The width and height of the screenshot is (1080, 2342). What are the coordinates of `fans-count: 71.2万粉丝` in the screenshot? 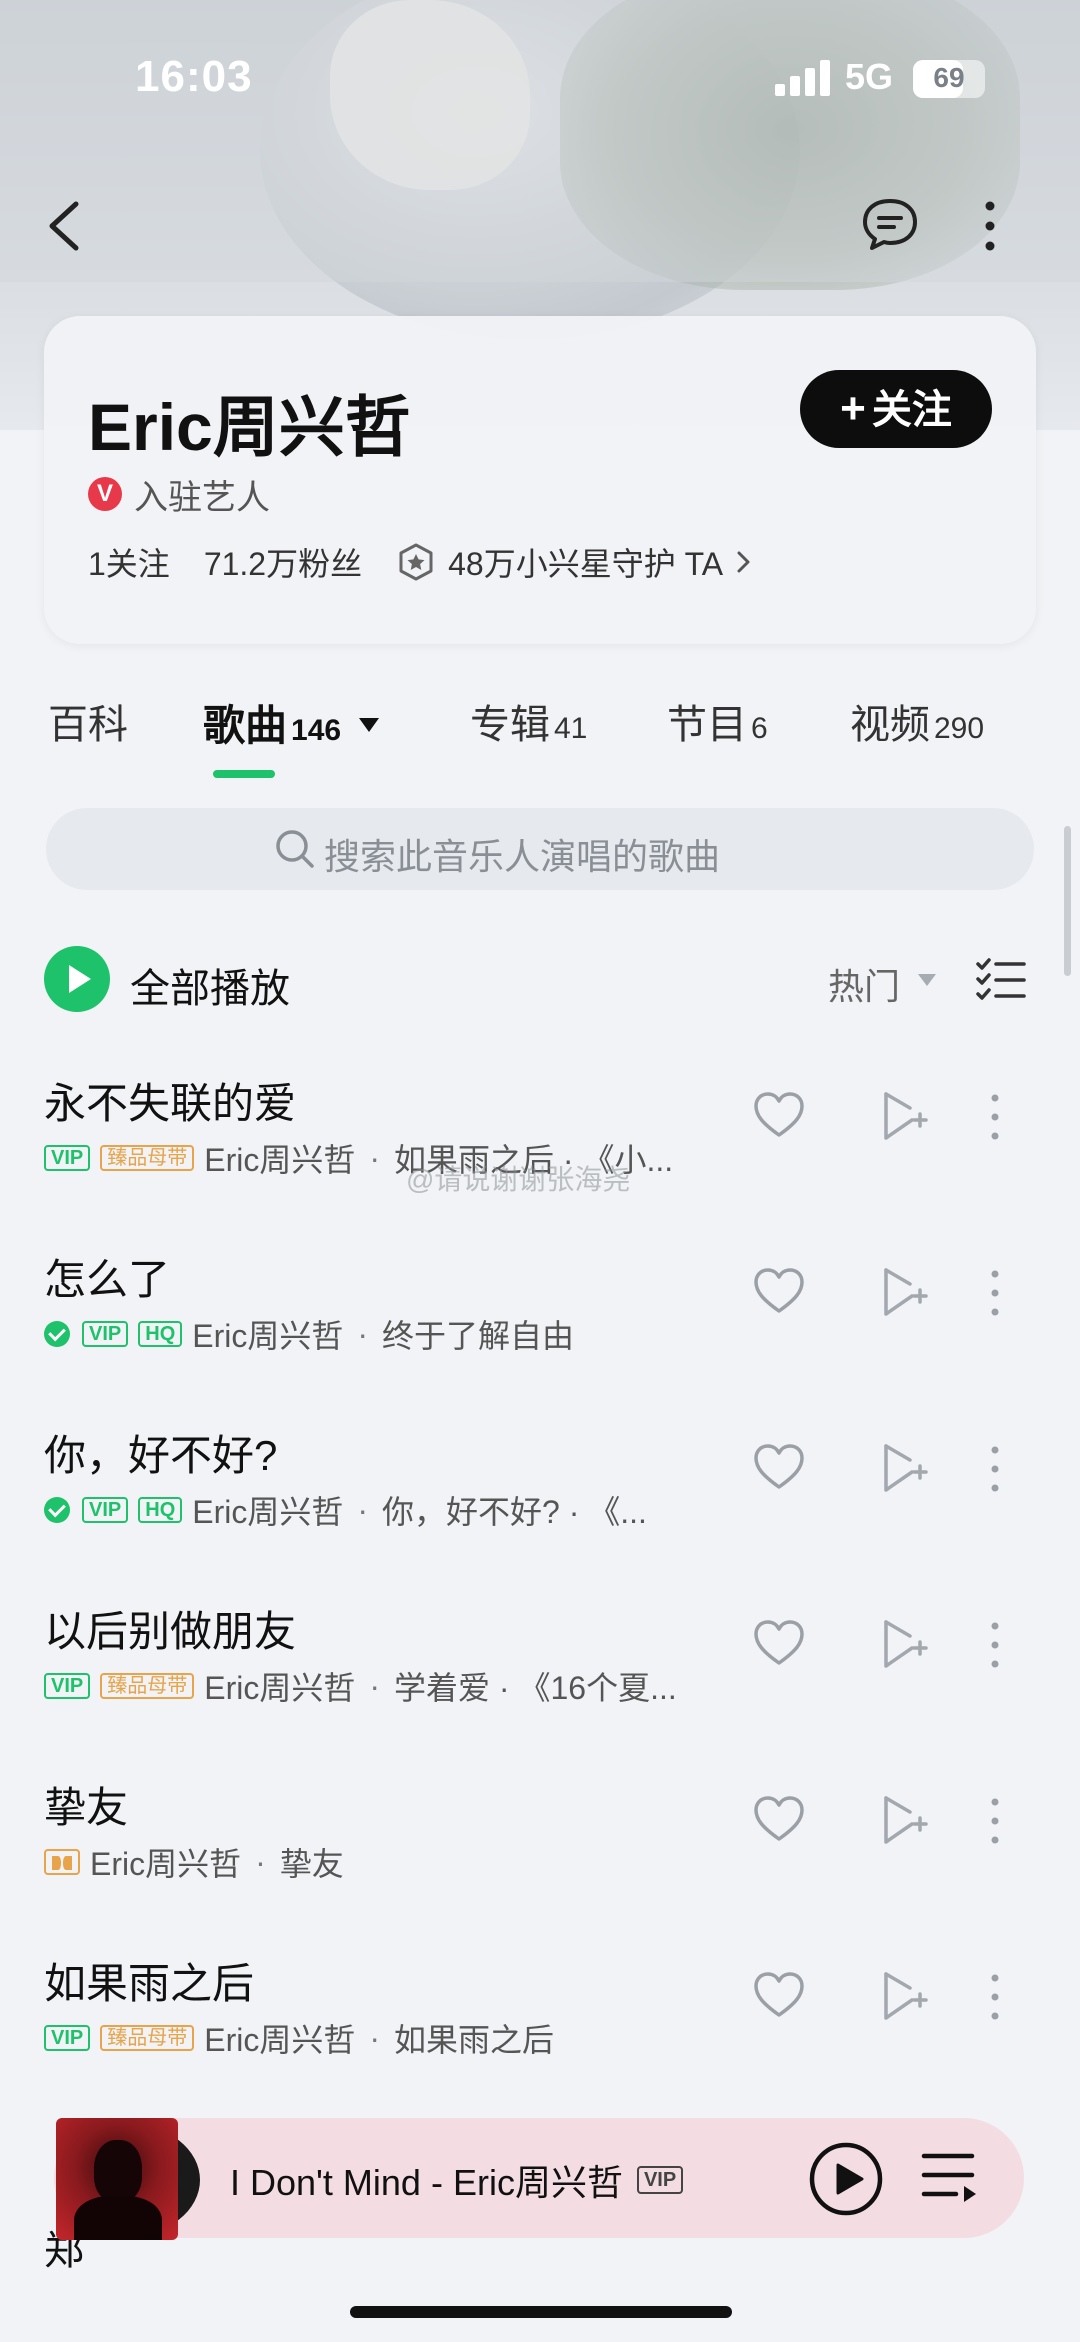 It's located at (283, 562).